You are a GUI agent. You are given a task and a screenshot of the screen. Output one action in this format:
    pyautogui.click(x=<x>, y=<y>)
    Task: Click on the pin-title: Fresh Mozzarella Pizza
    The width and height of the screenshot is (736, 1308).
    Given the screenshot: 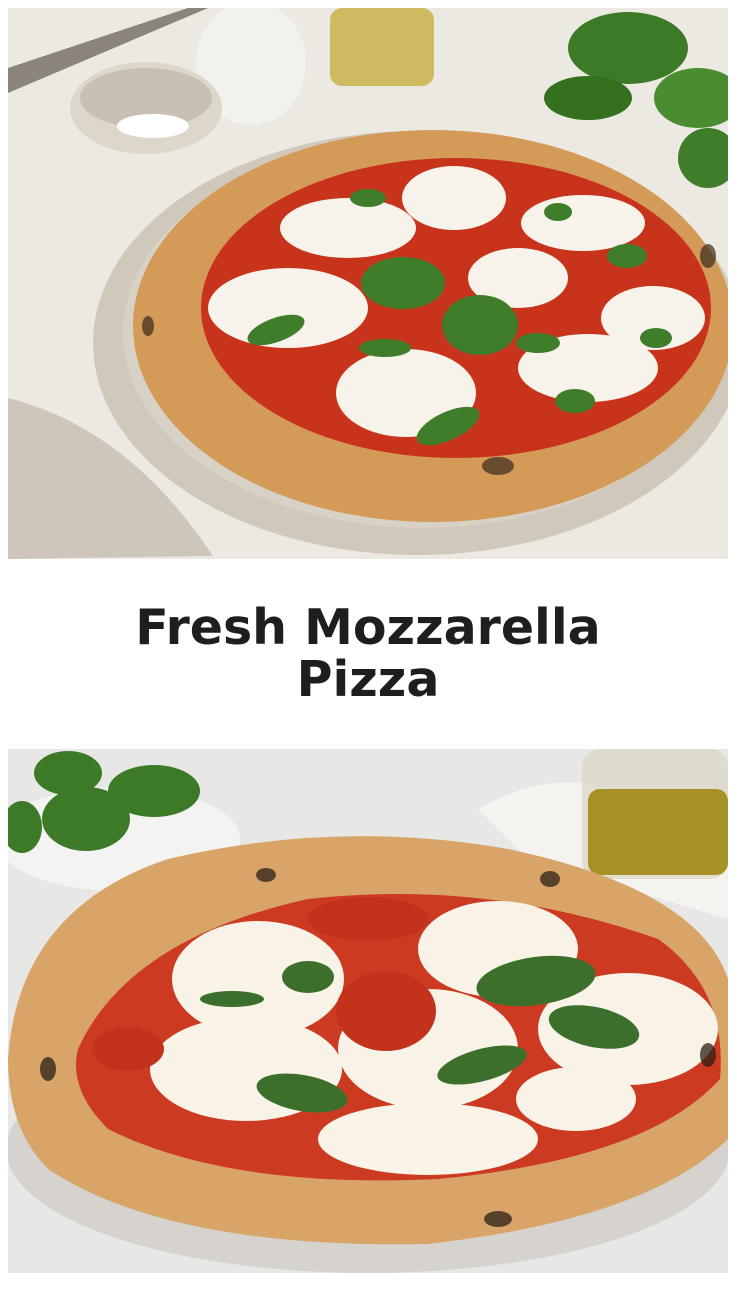 What is the action you would take?
    pyautogui.click(x=368, y=653)
    